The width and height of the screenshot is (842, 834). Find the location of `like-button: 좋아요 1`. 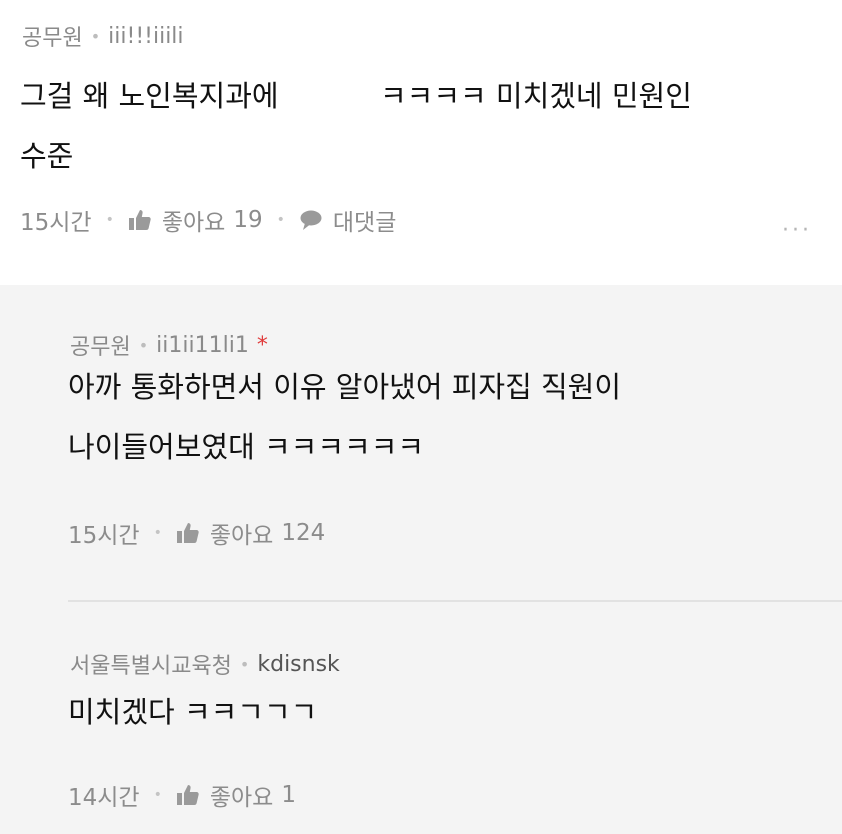

like-button: 좋아요 1 is located at coordinates (236, 795).